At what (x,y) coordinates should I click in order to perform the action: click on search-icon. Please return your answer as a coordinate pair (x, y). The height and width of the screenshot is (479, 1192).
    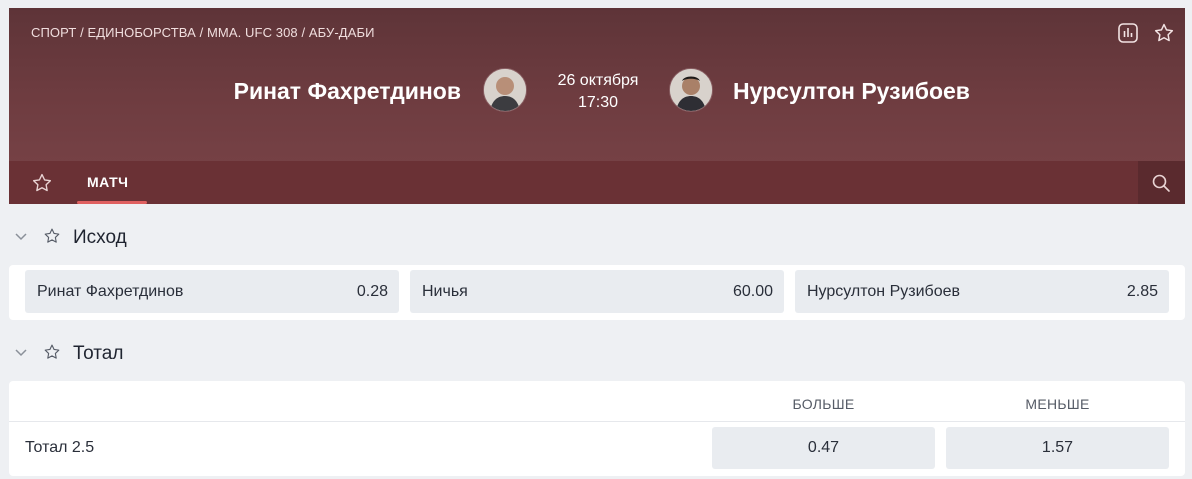
    Looking at the image, I should click on (1161, 183).